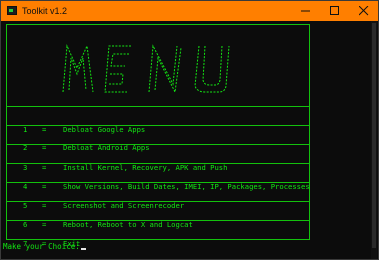 The width and height of the screenshot is (379, 260). I want to click on menu-item-2: 2 = Debloat Android Apps, so click(79, 139).